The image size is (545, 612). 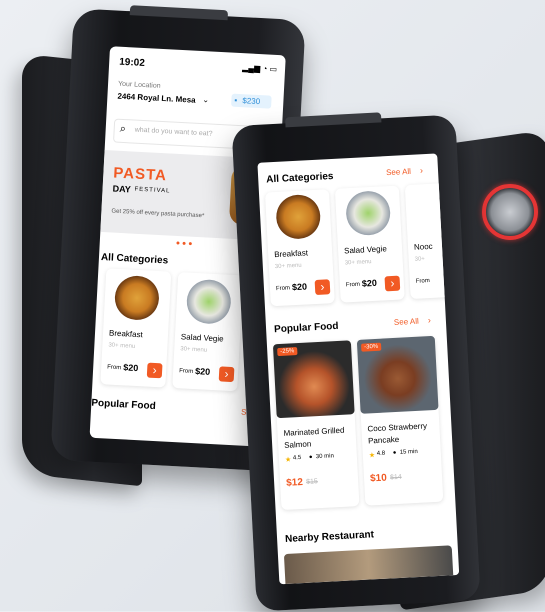 What do you see at coordinates (236, 100) in the screenshot?
I see `wallet-icon: ▪` at bounding box center [236, 100].